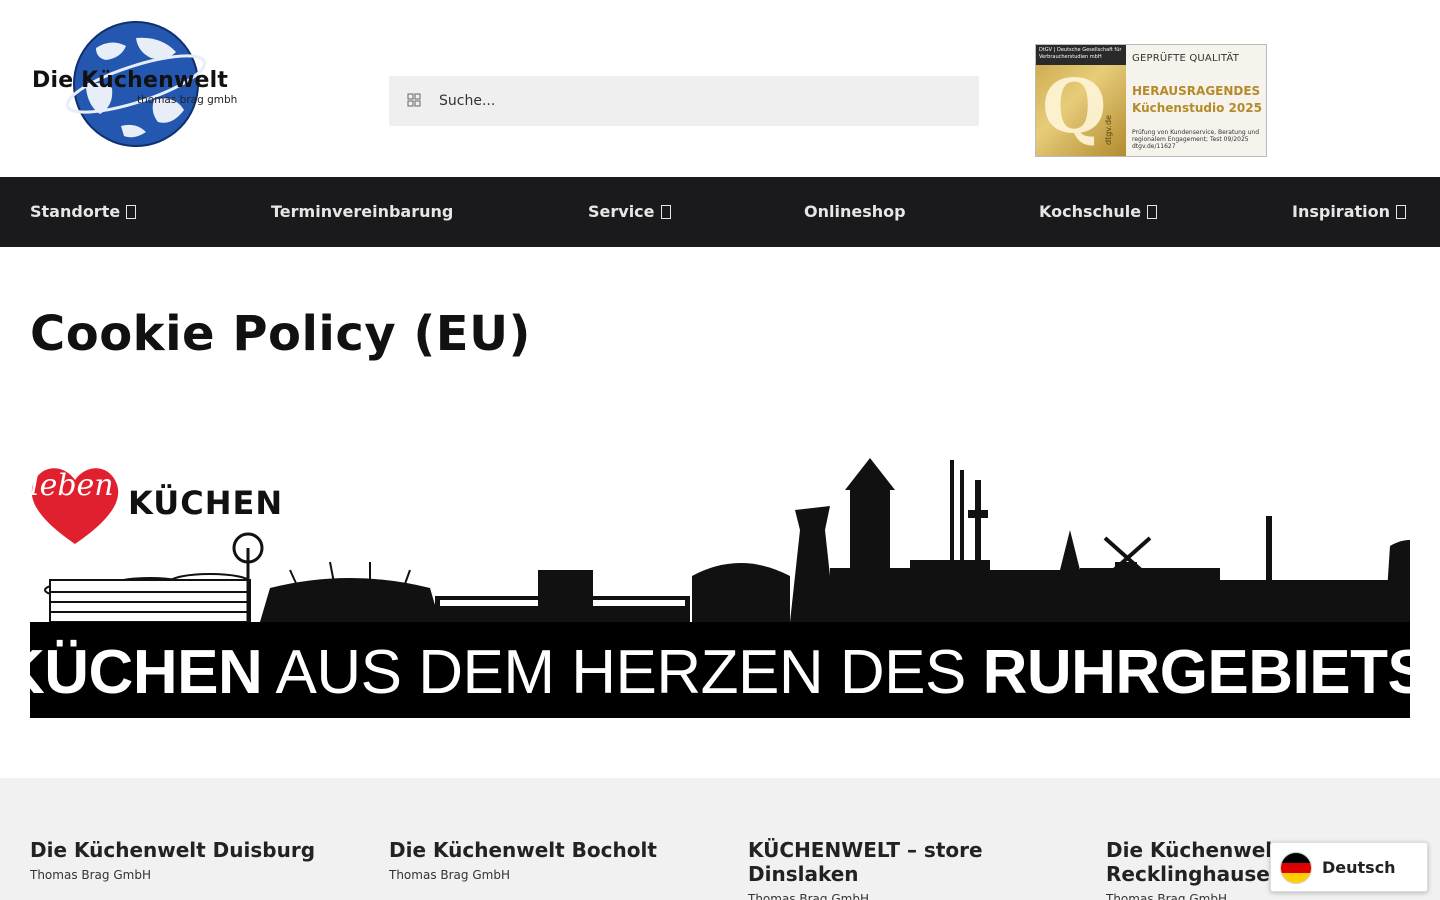  I want to click on nav-label: Service, so click(621, 211).